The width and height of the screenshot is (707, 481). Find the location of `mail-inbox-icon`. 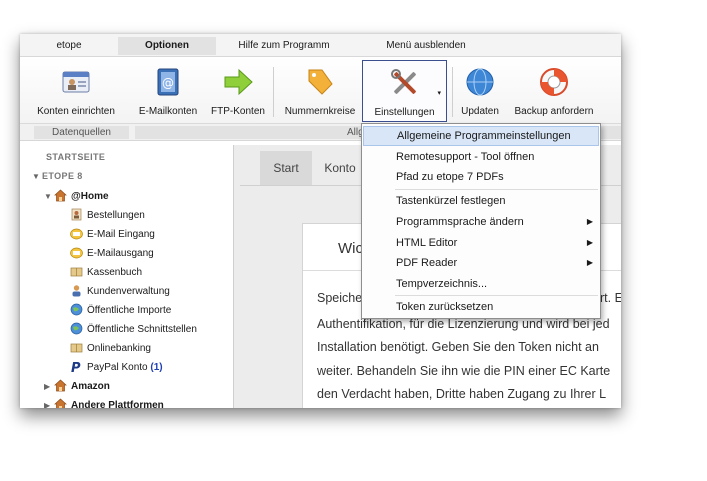

mail-inbox-icon is located at coordinates (76, 234).